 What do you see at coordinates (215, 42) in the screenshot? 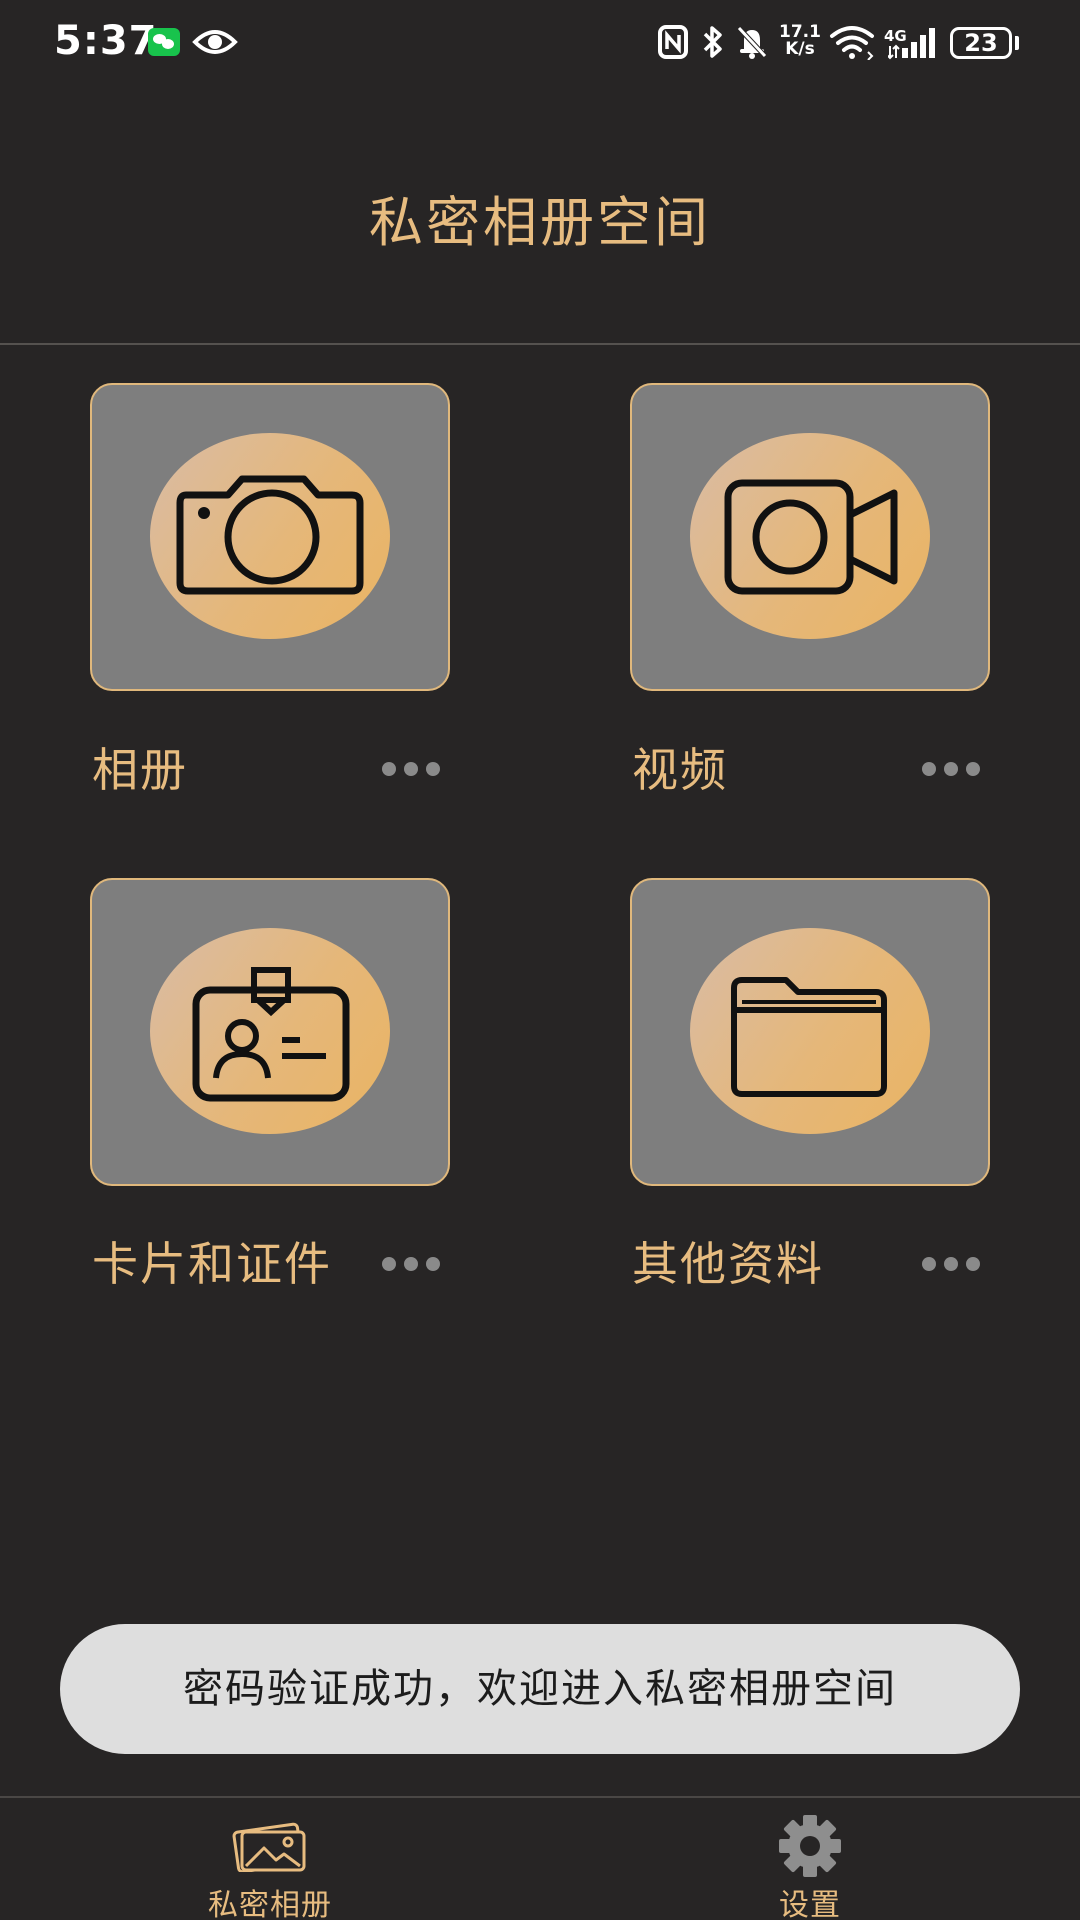
I see `eye-icon` at bounding box center [215, 42].